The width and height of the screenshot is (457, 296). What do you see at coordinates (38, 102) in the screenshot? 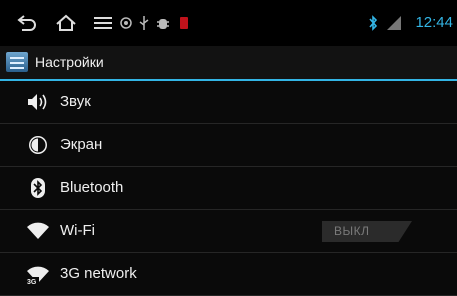
I see `sound-icon` at bounding box center [38, 102].